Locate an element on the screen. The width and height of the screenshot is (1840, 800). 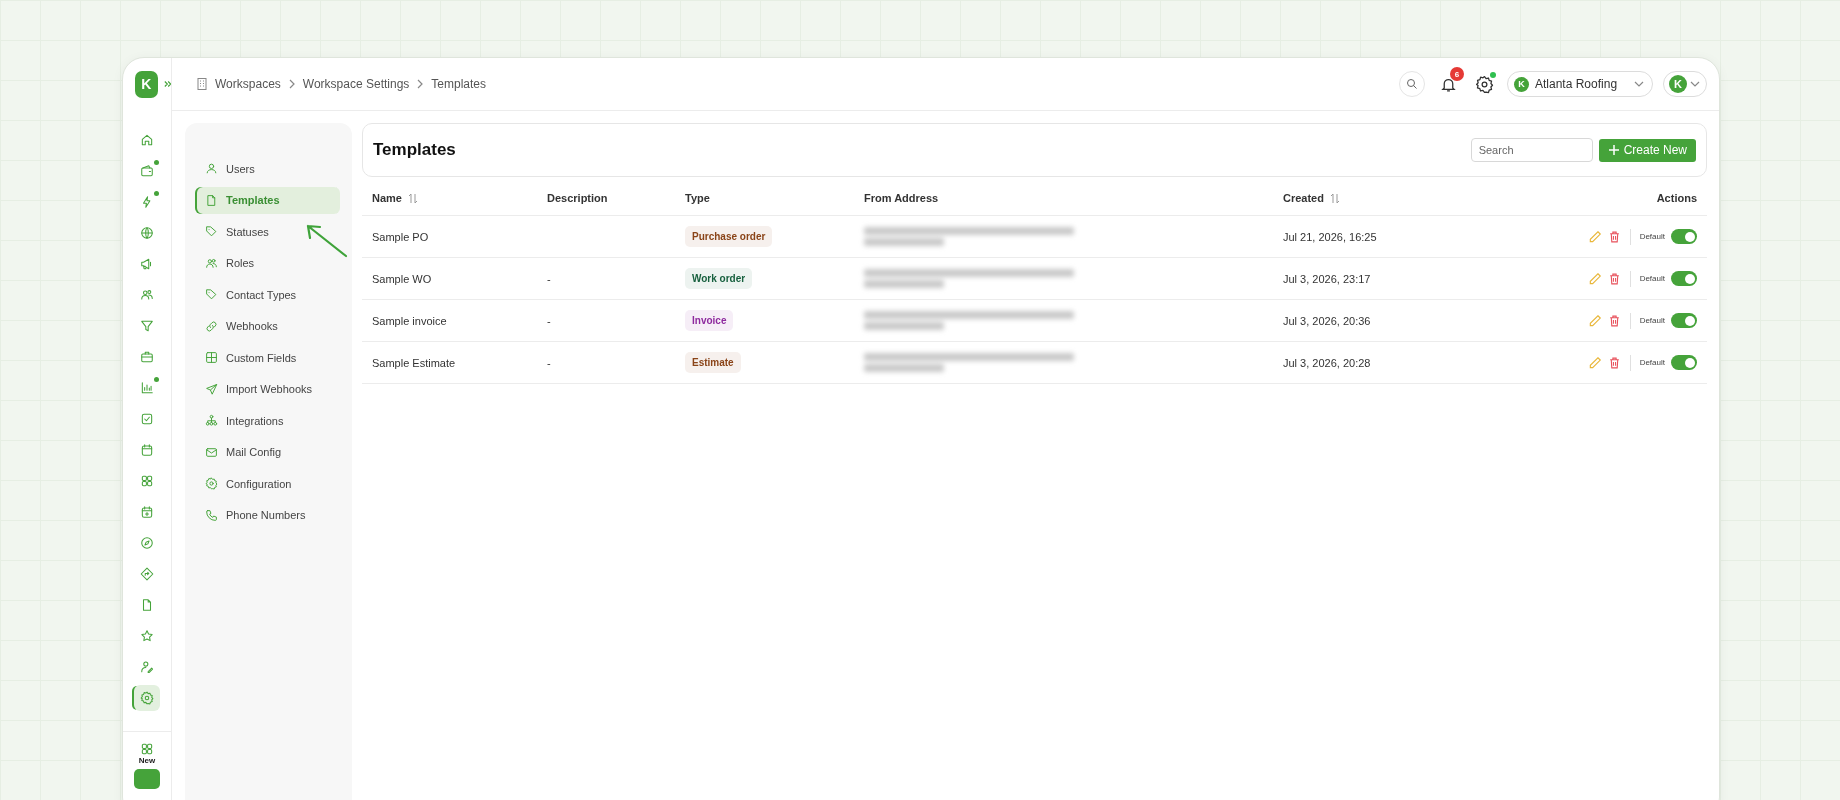
settings-menu-item: Roles is located at coordinates (267, 263).